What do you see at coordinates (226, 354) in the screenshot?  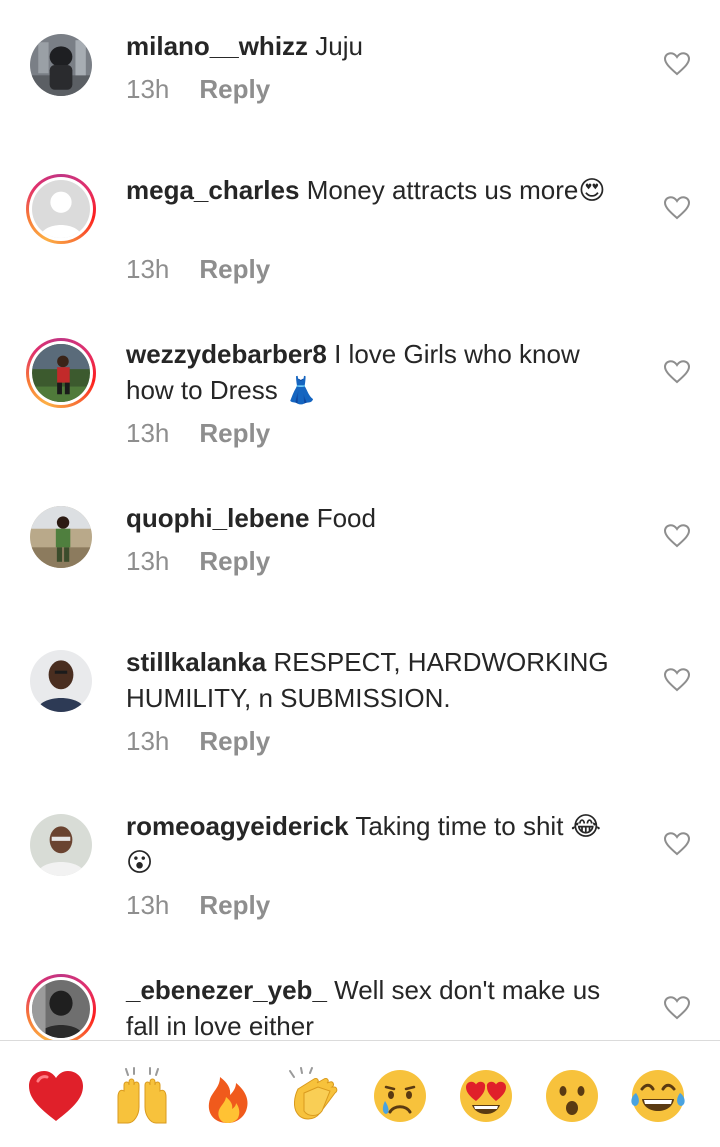 I see `comment-username: wezzydebarber8` at bounding box center [226, 354].